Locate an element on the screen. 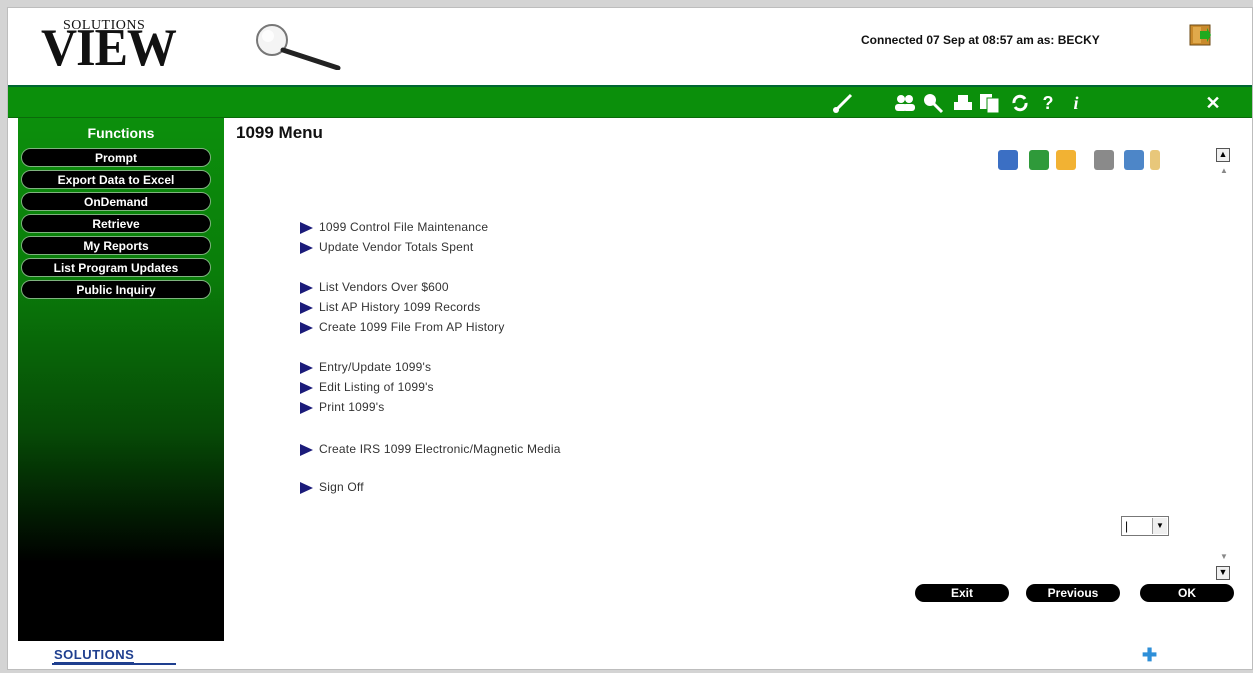 Image resolution: width=1253 pixels, height=673 pixels. vertical-scrollbar: ▲ ▲ ▼ ▼ is located at coordinates (1223, 364).